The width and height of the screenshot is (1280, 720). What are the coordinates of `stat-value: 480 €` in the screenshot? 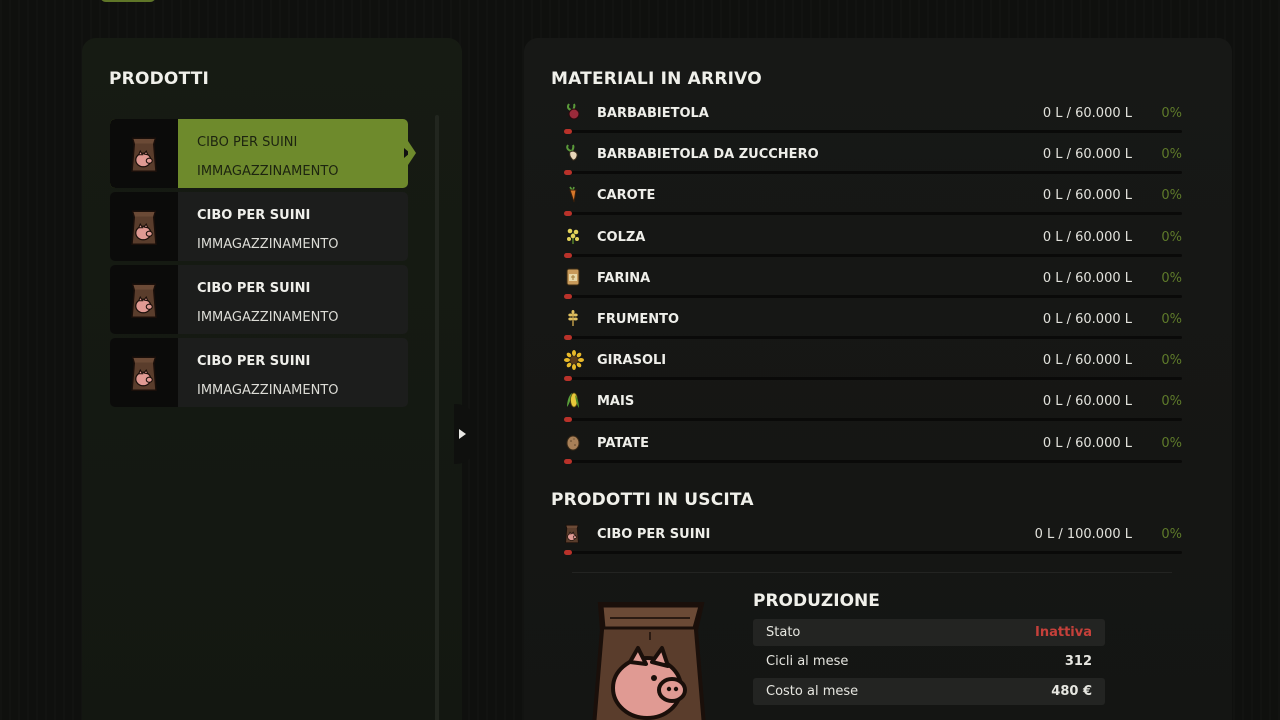 It's located at (1071, 691).